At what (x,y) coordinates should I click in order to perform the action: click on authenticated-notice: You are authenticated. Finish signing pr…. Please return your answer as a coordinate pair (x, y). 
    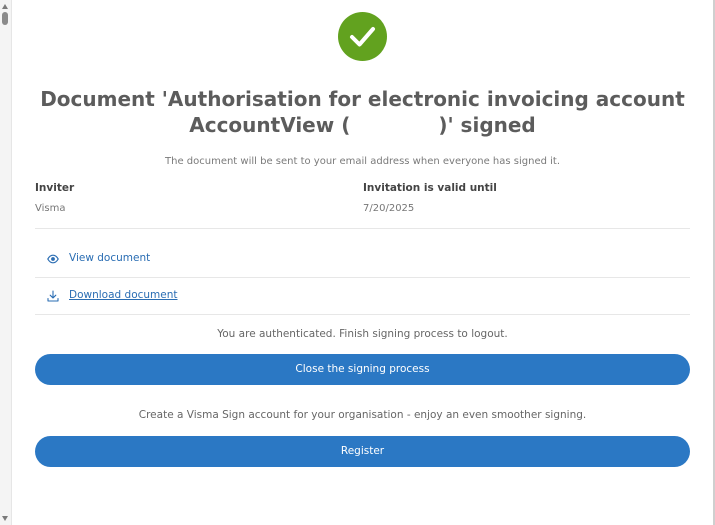
    Looking at the image, I should click on (362, 334).